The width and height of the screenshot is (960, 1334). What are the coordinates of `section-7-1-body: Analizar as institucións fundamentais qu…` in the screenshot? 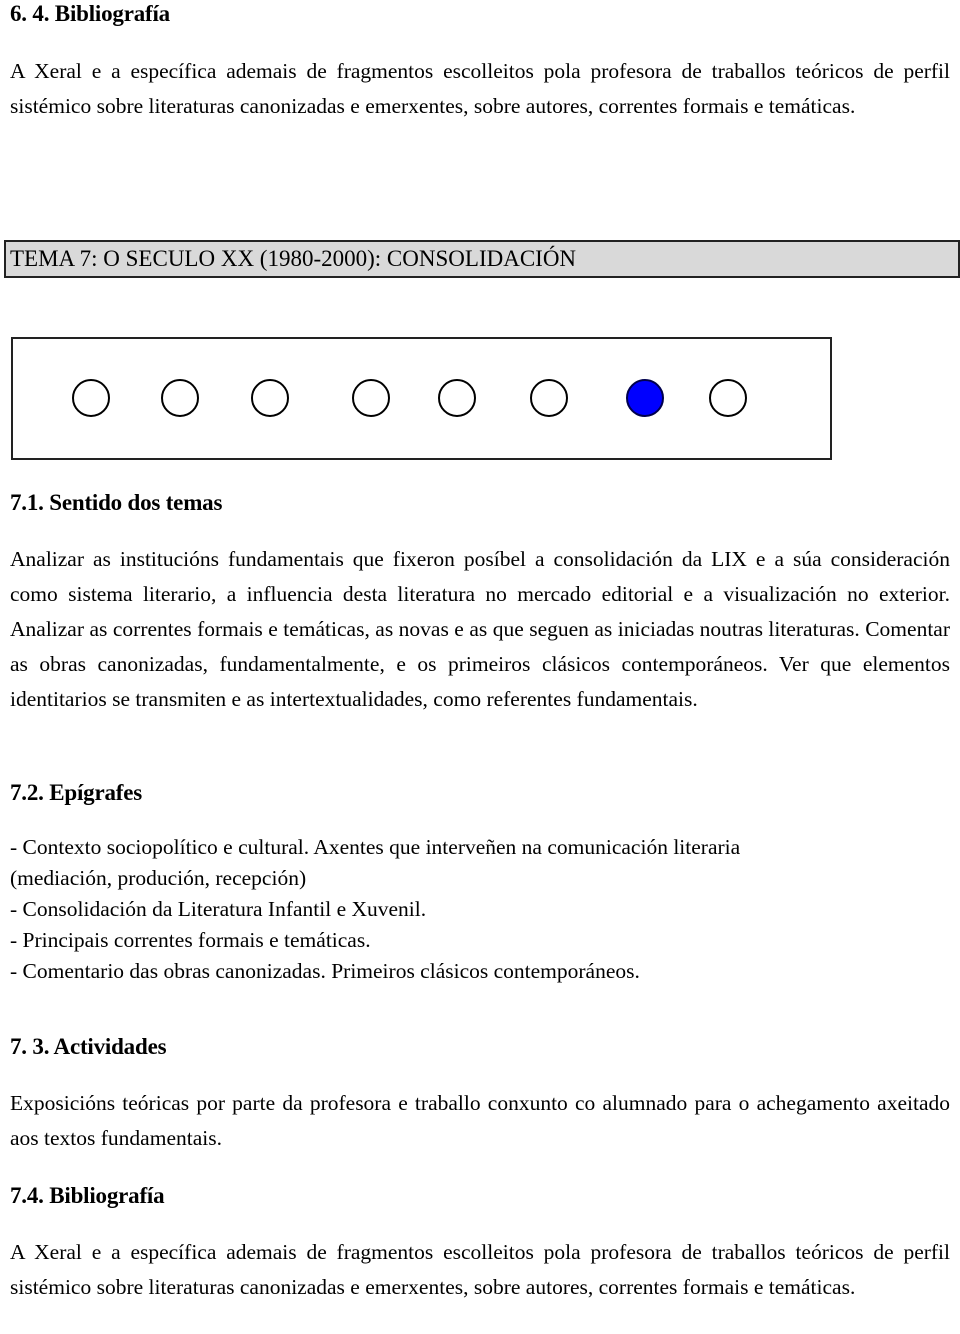 It's located at (480, 629).